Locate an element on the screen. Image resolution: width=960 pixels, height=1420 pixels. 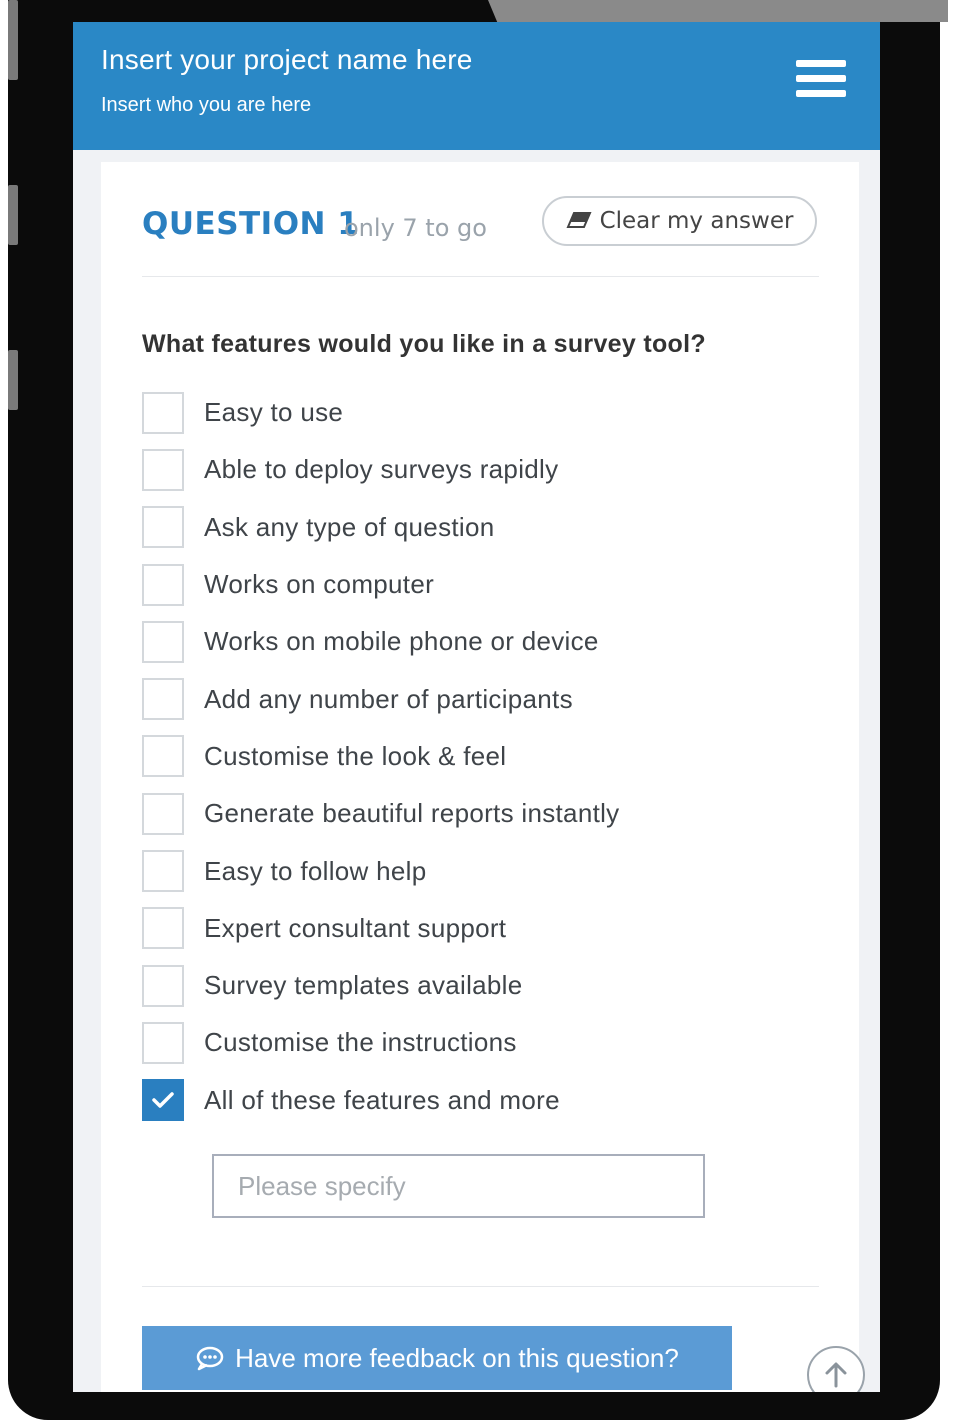
question-header: QUESTION 1 only 7 to go Clear my answer is located at coordinates (480, 236).